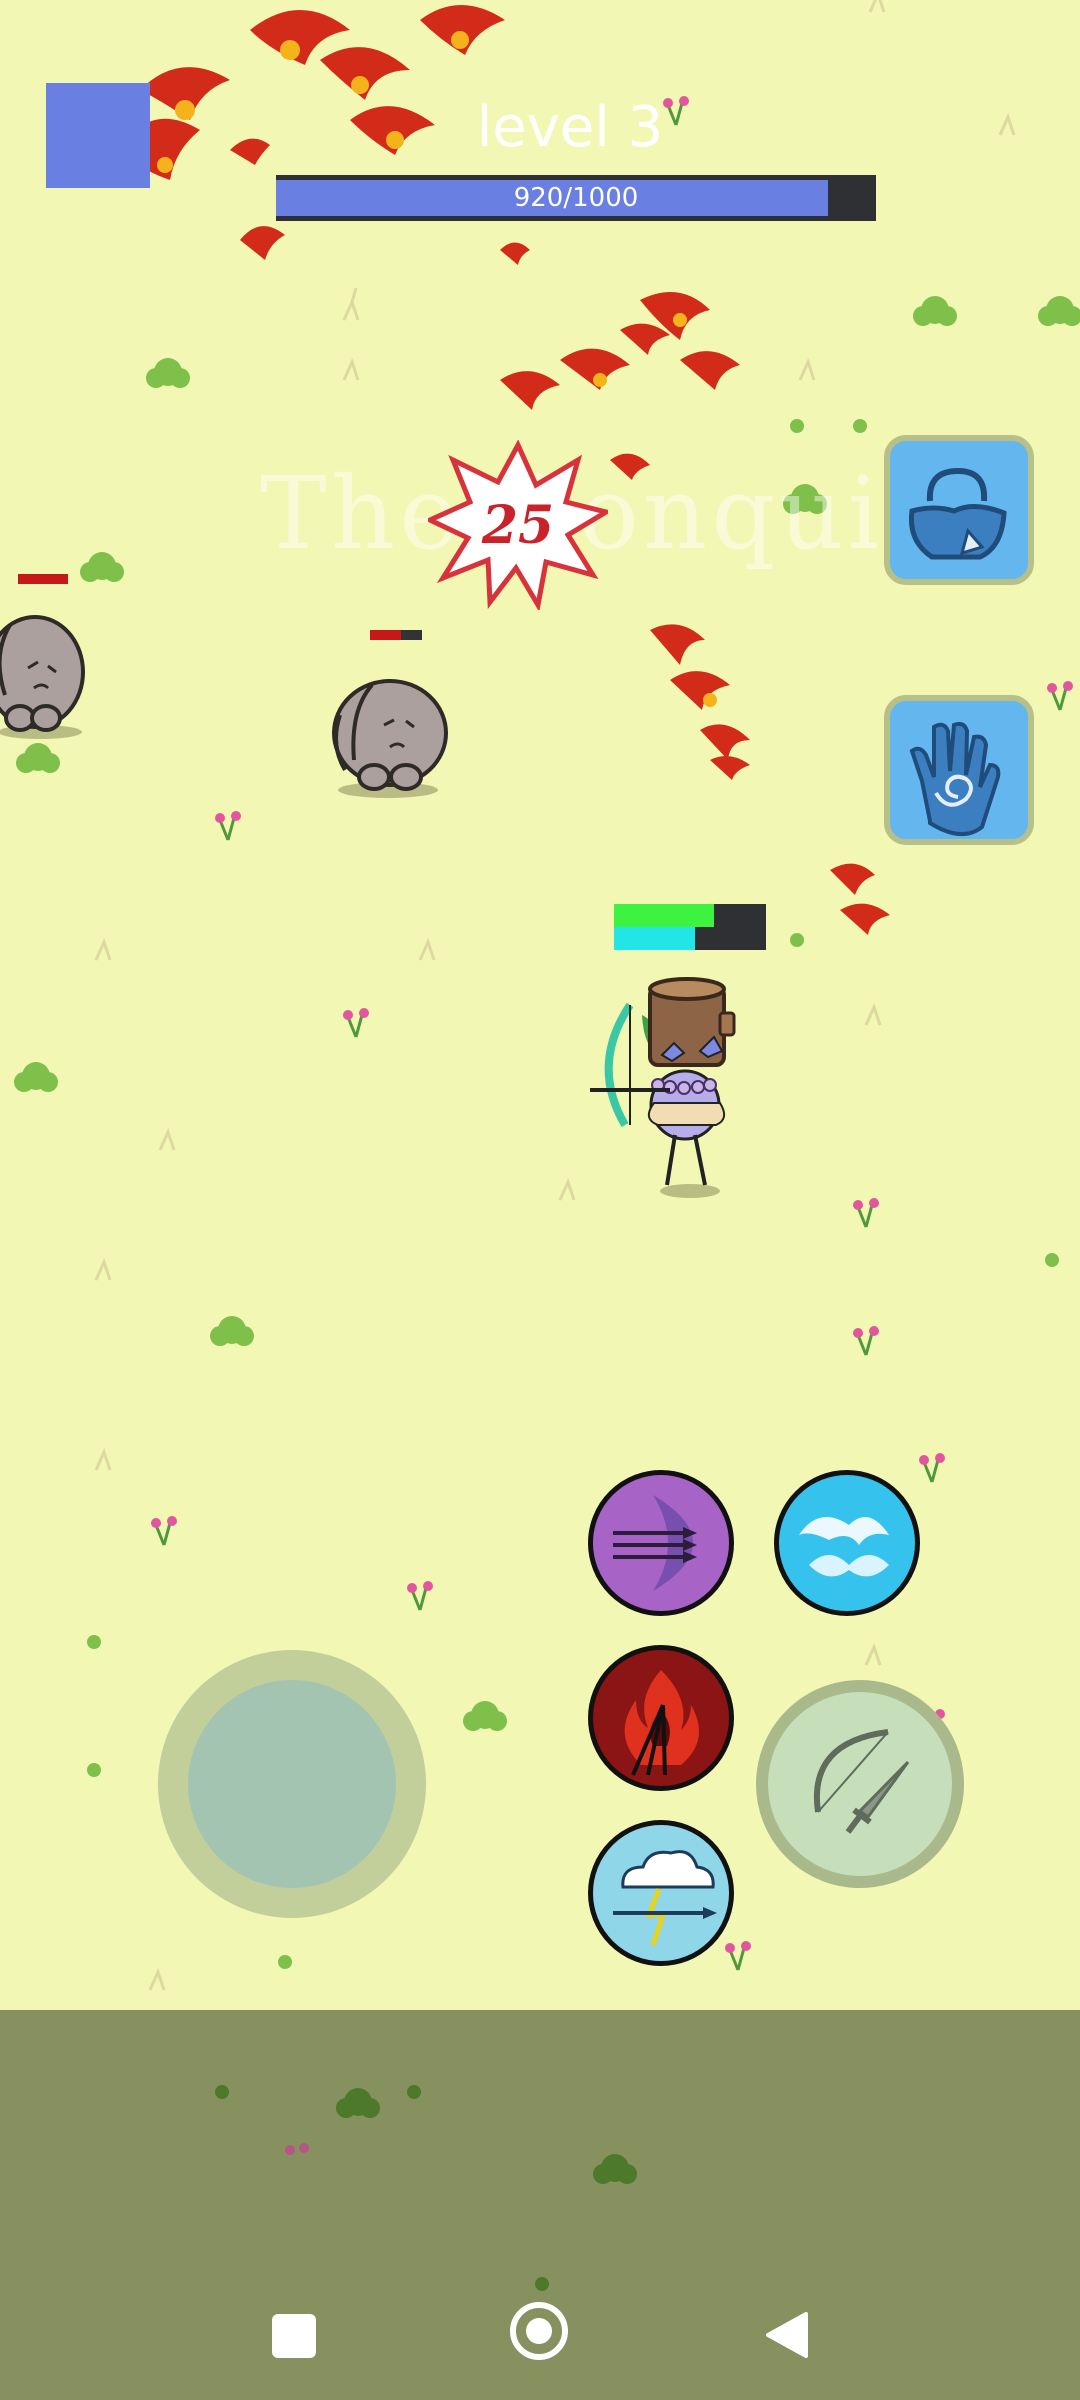 This screenshot has width=1080, height=2400. I want to click on storm-arrow-icon, so click(665, 1898).